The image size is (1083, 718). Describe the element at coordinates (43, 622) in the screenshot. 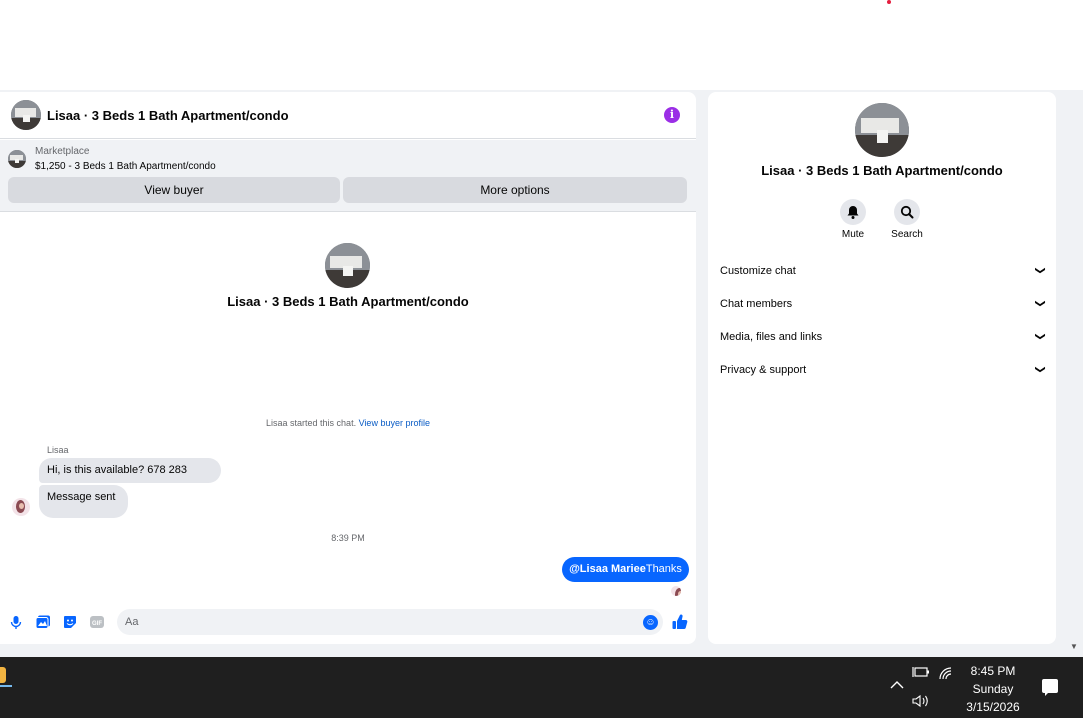

I see `photo-icon` at that location.